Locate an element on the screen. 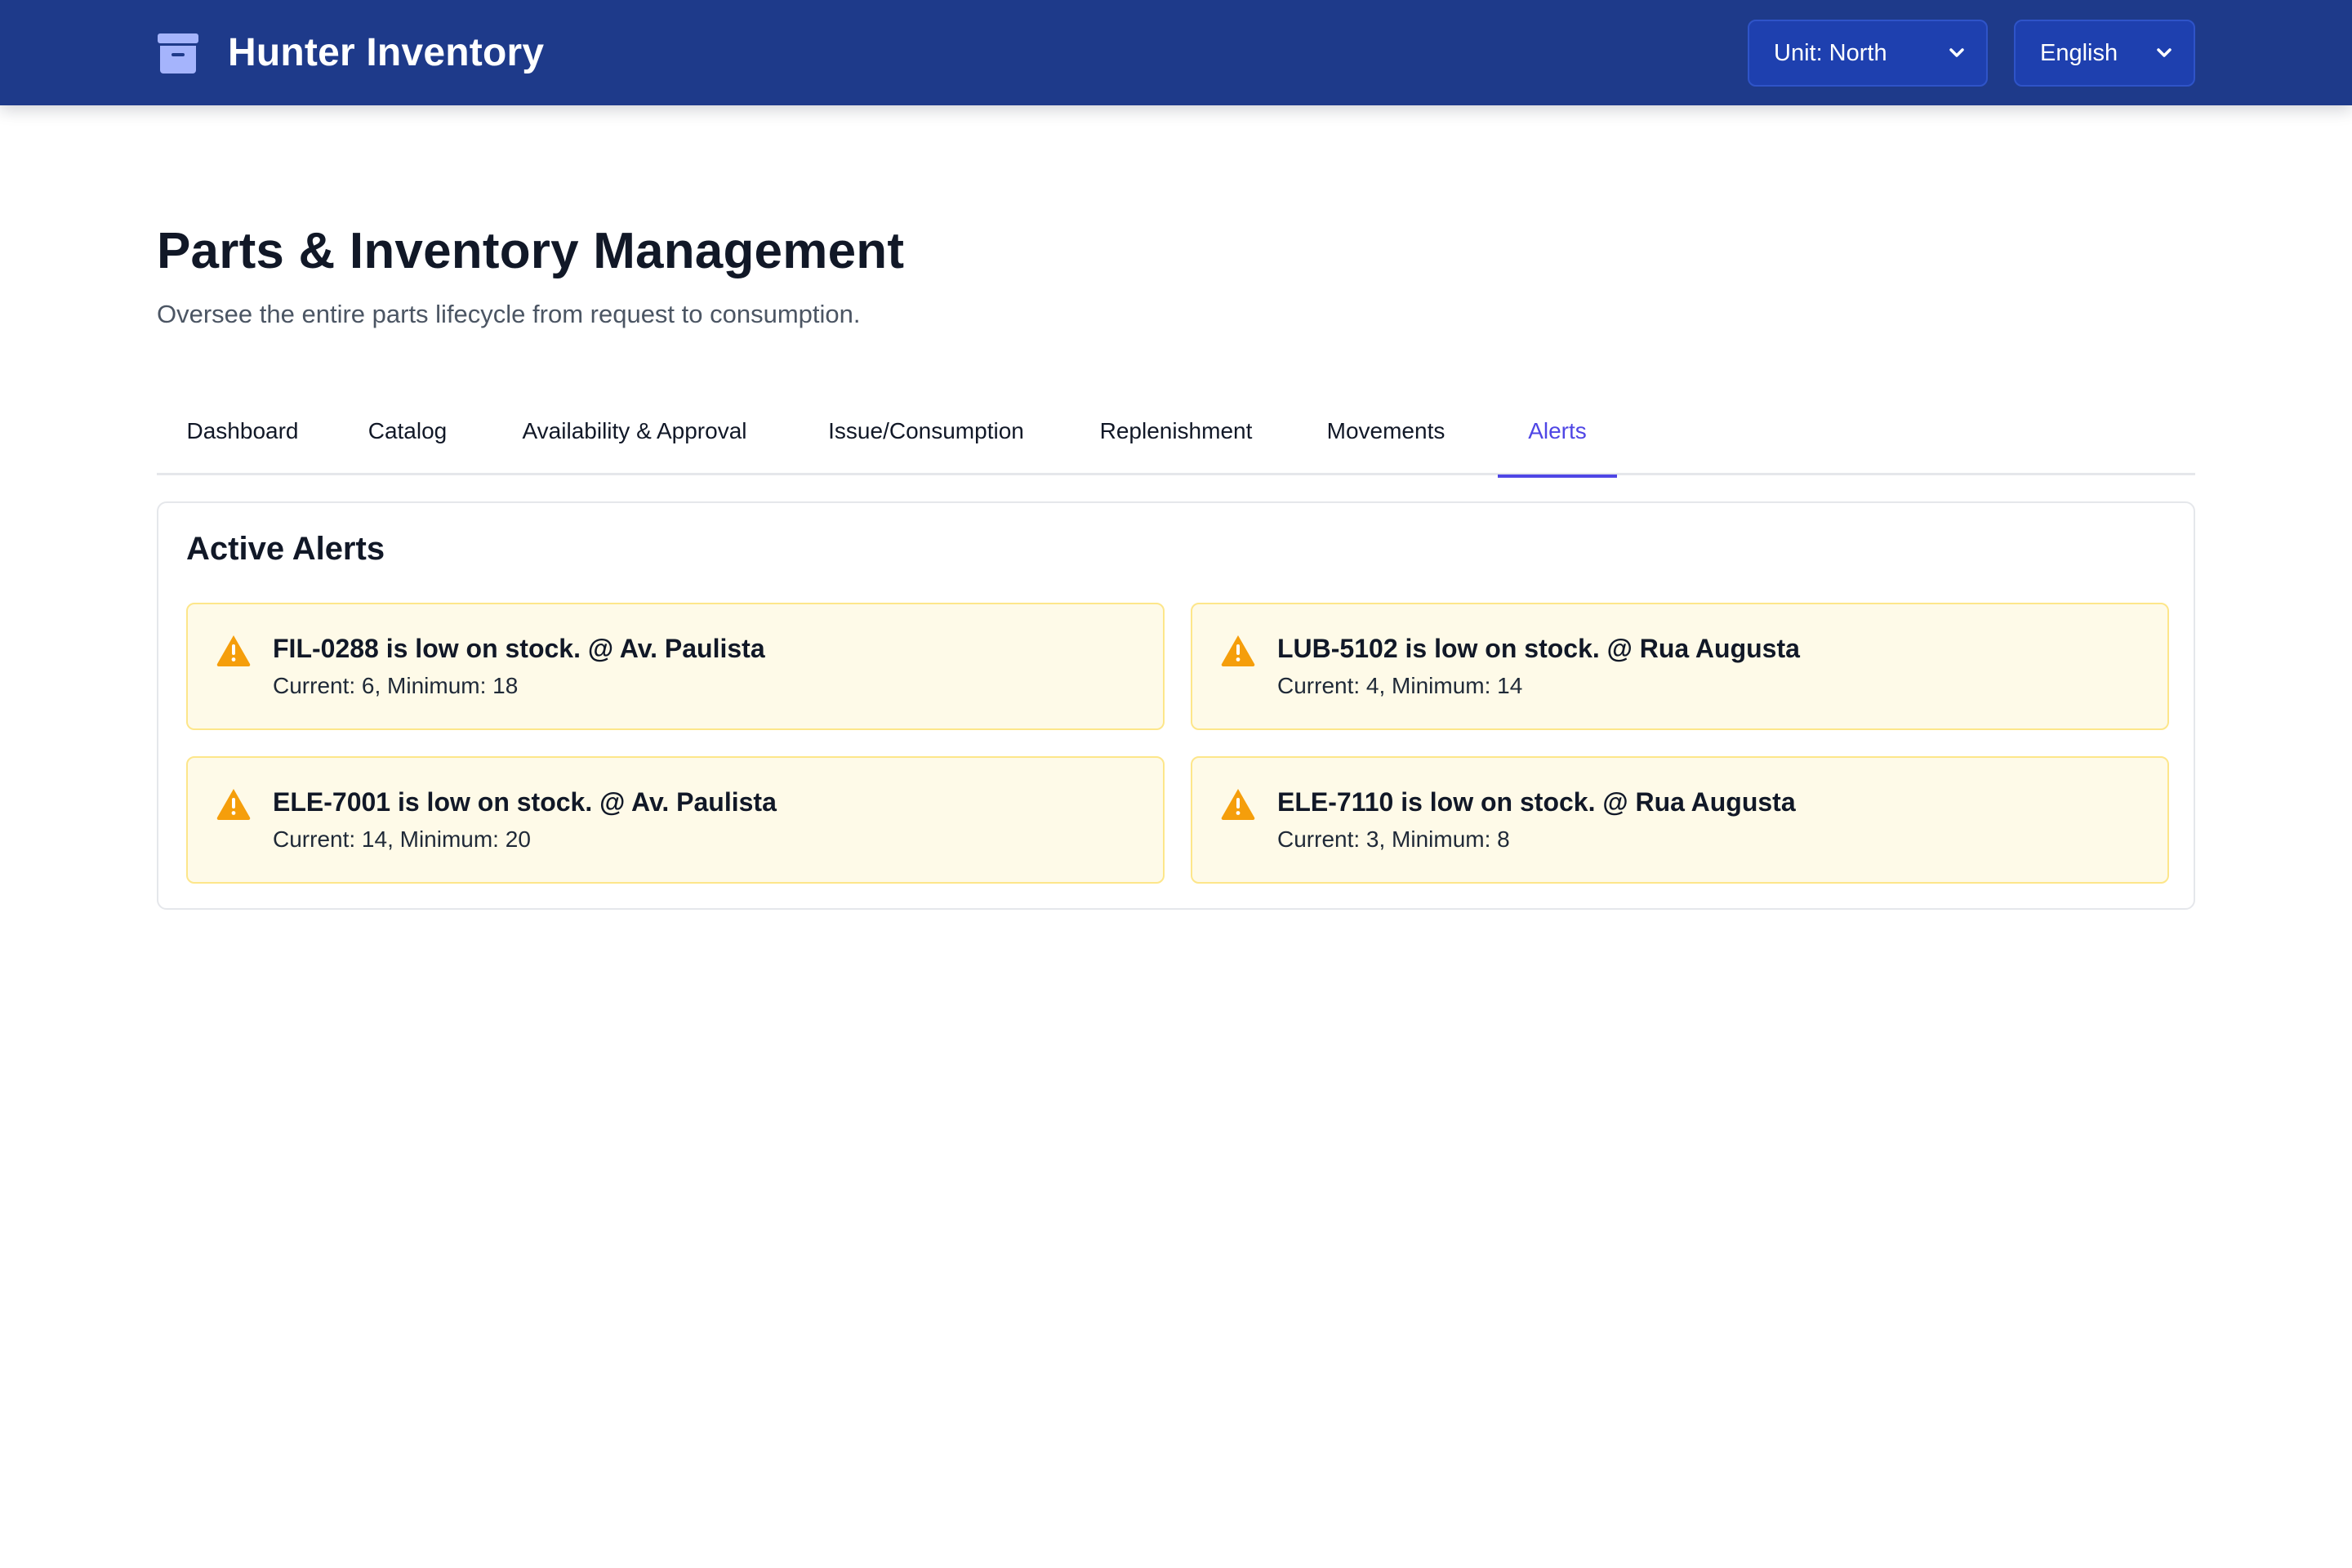 The image size is (2352, 1568). alert-detail: Current: 3, Minimum: 8 is located at coordinates (1393, 839).